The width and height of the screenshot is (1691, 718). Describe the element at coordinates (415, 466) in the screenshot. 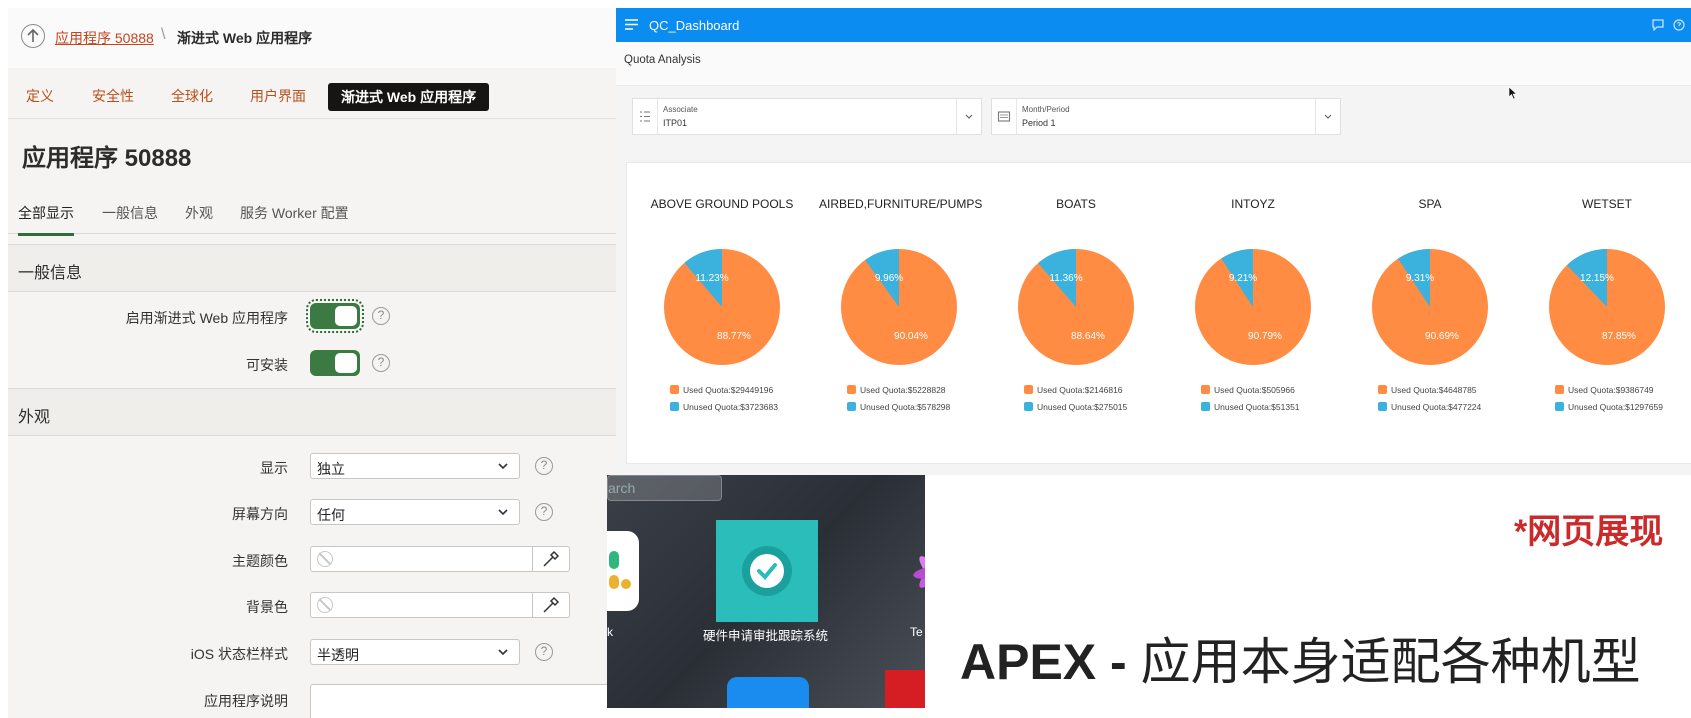

I see `display-select: 独立` at that location.